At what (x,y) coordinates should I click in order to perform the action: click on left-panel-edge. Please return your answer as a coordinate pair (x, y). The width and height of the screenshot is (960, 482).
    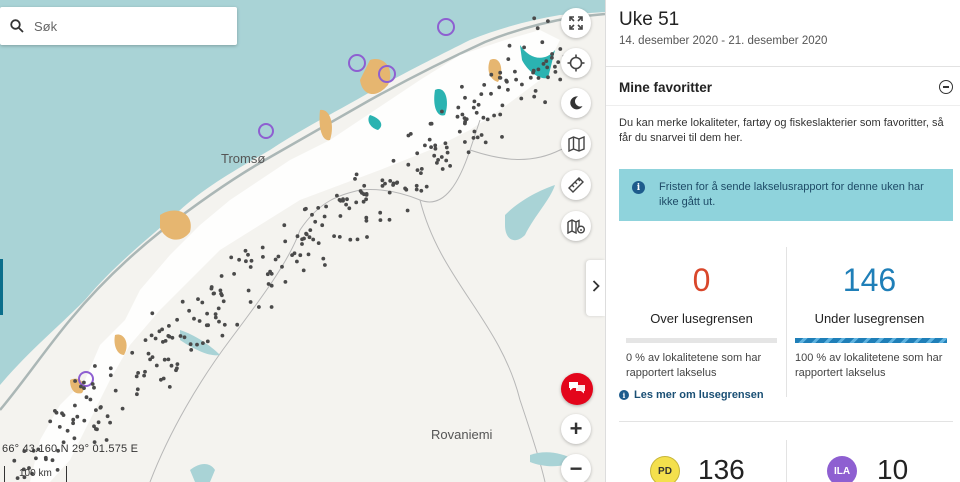
    Looking at the image, I should click on (1, 287).